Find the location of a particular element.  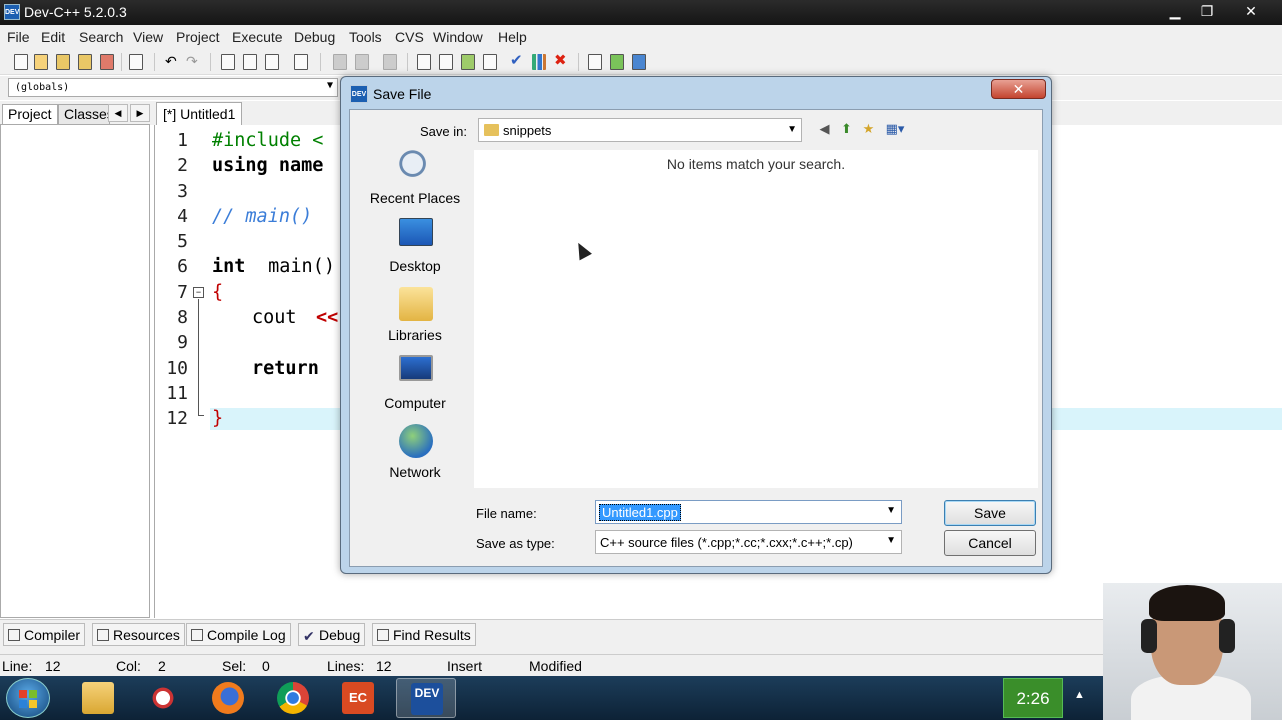

clock: 2:26 is located at coordinates (1033, 698).